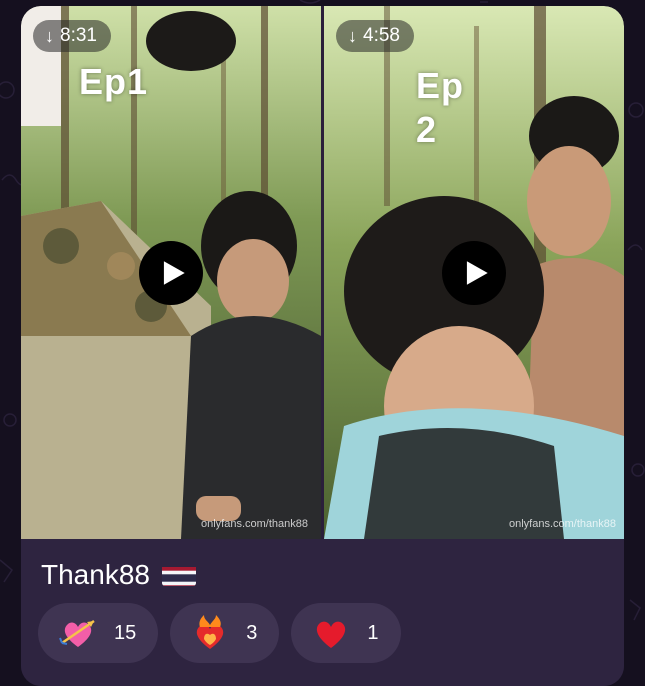 The image size is (645, 686). What do you see at coordinates (373, 632) in the screenshot?
I see `reaction-count: 1` at bounding box center [373, 632].